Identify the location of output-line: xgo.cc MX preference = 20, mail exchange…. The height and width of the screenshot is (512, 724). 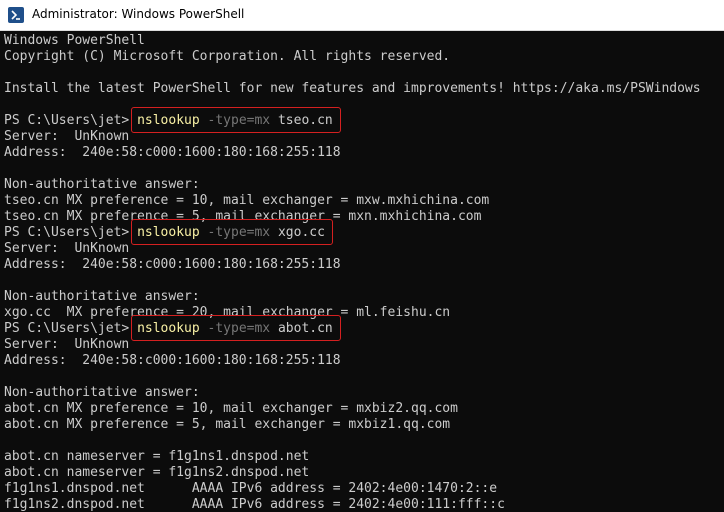
(227, 312).